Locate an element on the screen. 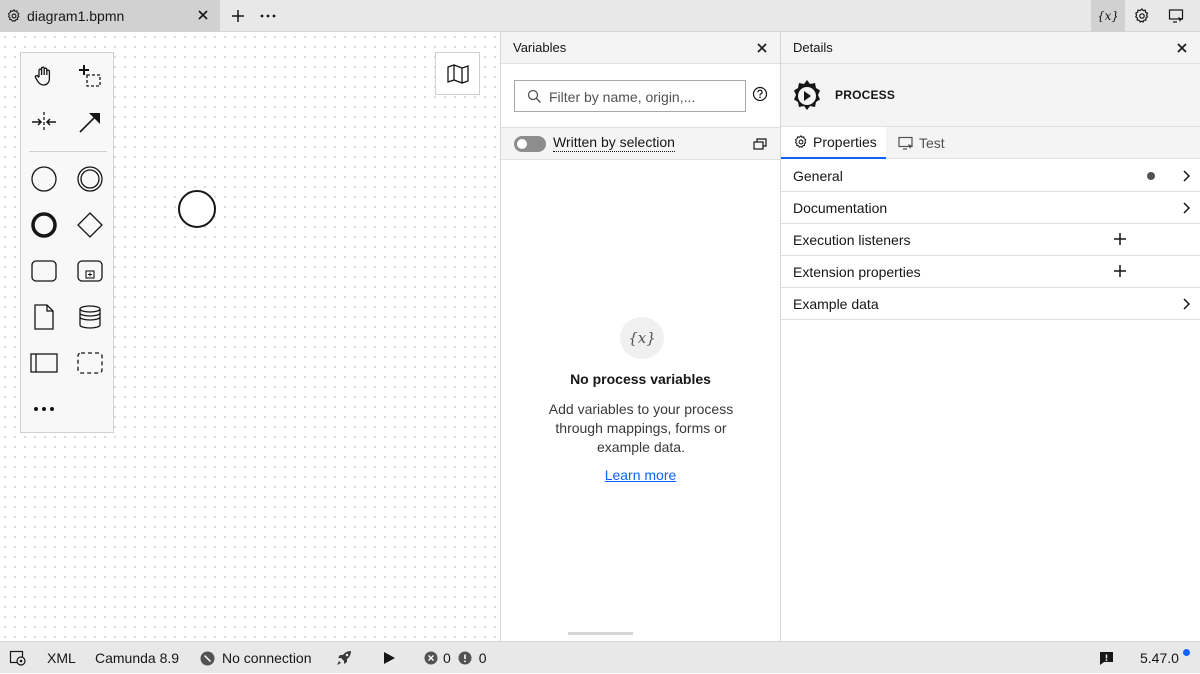 This screenshot has height=674, width=1200. deploy-button is located at coordinates (344, 658).